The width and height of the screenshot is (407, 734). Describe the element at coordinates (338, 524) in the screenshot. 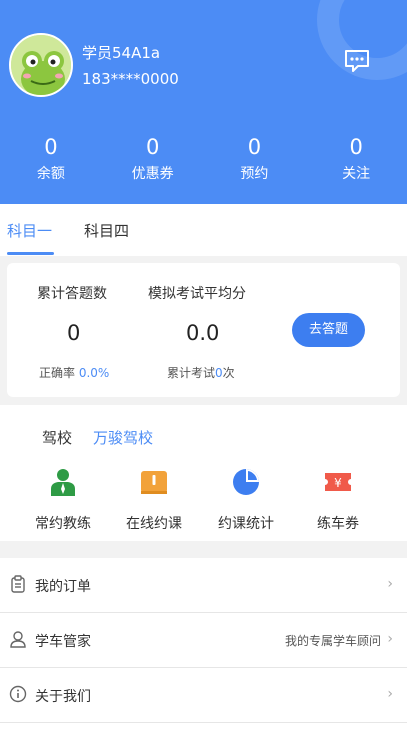

I see `feature-label: 练车券` at that location.